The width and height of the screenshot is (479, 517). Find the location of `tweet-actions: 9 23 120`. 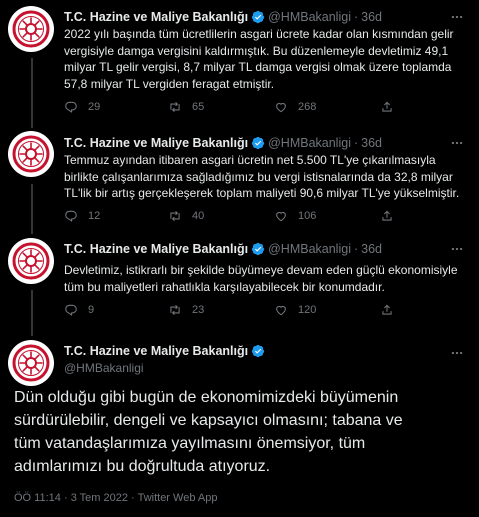

tweet-actions: 9 23 120 is located at coordinates (254, 311).